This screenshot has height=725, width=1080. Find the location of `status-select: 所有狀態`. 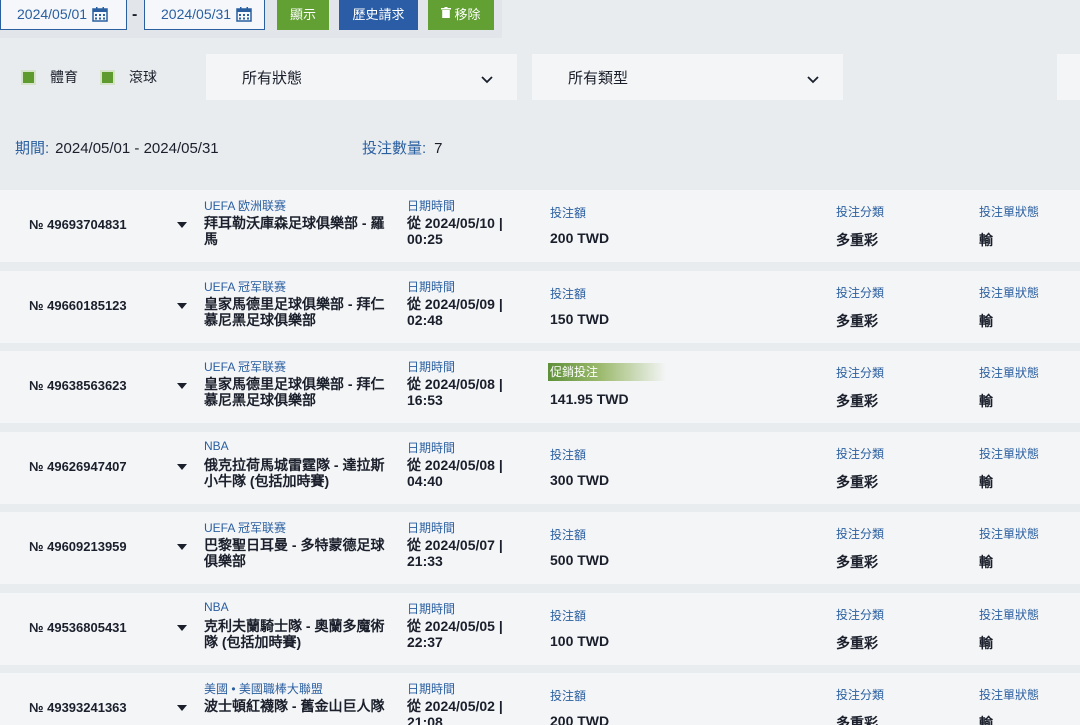

status-select: 所有狀態 is located at coordinates (361, 77).